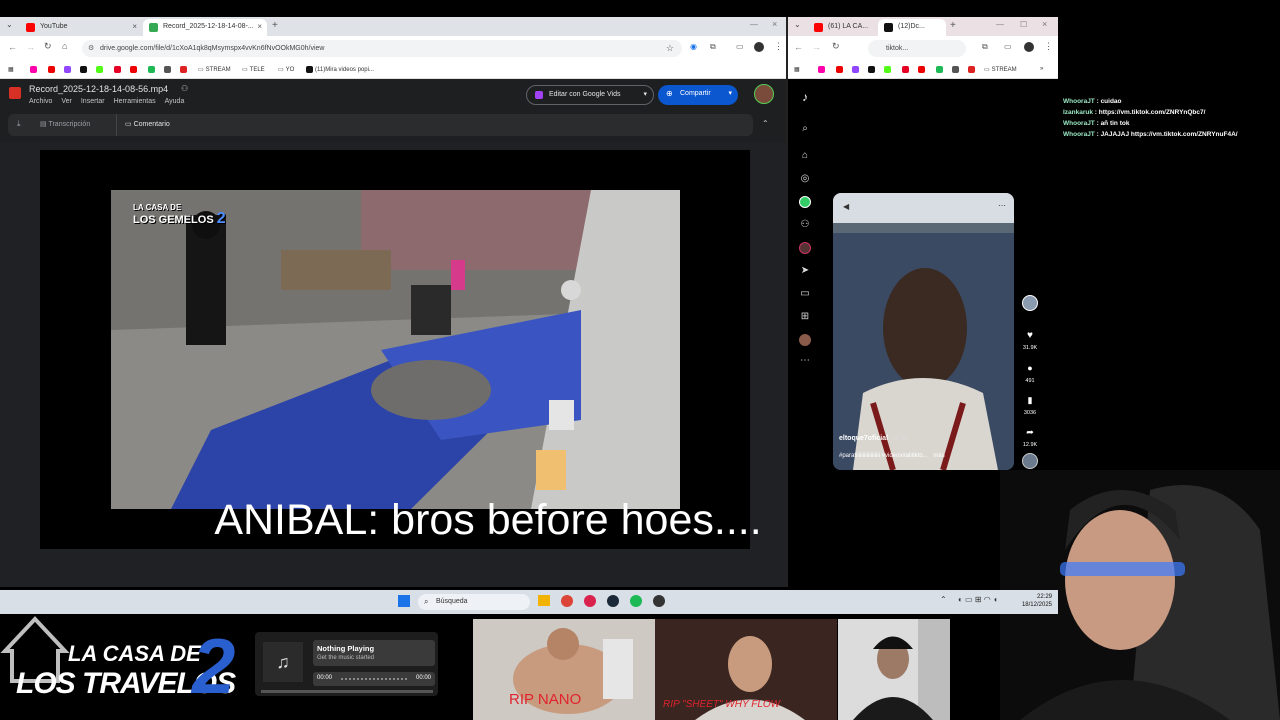  I want to click on file-name: Record_2025-12-18-14-08-56.mp4, so click(98, 89).